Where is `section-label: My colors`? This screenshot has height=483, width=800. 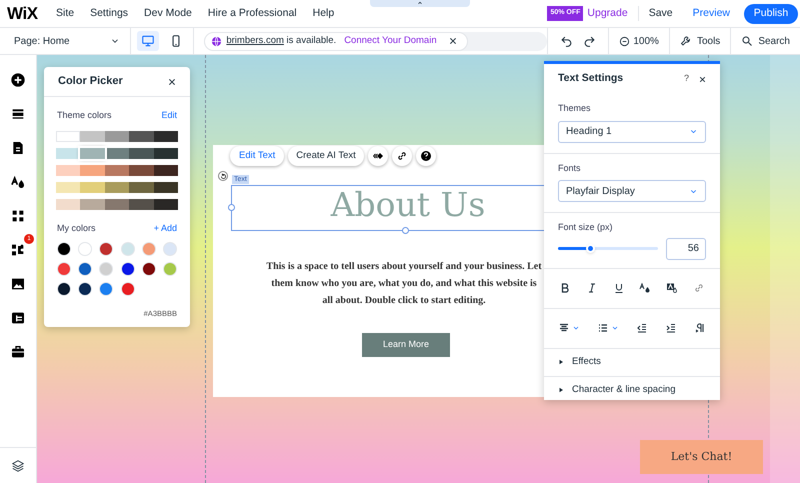 section-label: My colors is located at coordinates (76, 228).